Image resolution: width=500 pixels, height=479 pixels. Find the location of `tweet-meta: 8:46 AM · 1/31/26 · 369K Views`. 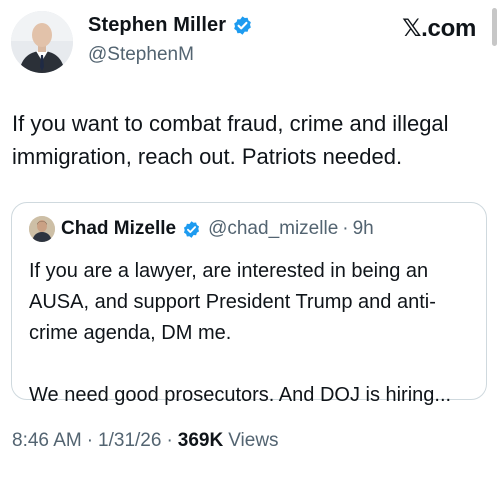

tweet-meta: 8:46 AM · 1/31/26 · 369K Views is located at coordinates (145, 441).